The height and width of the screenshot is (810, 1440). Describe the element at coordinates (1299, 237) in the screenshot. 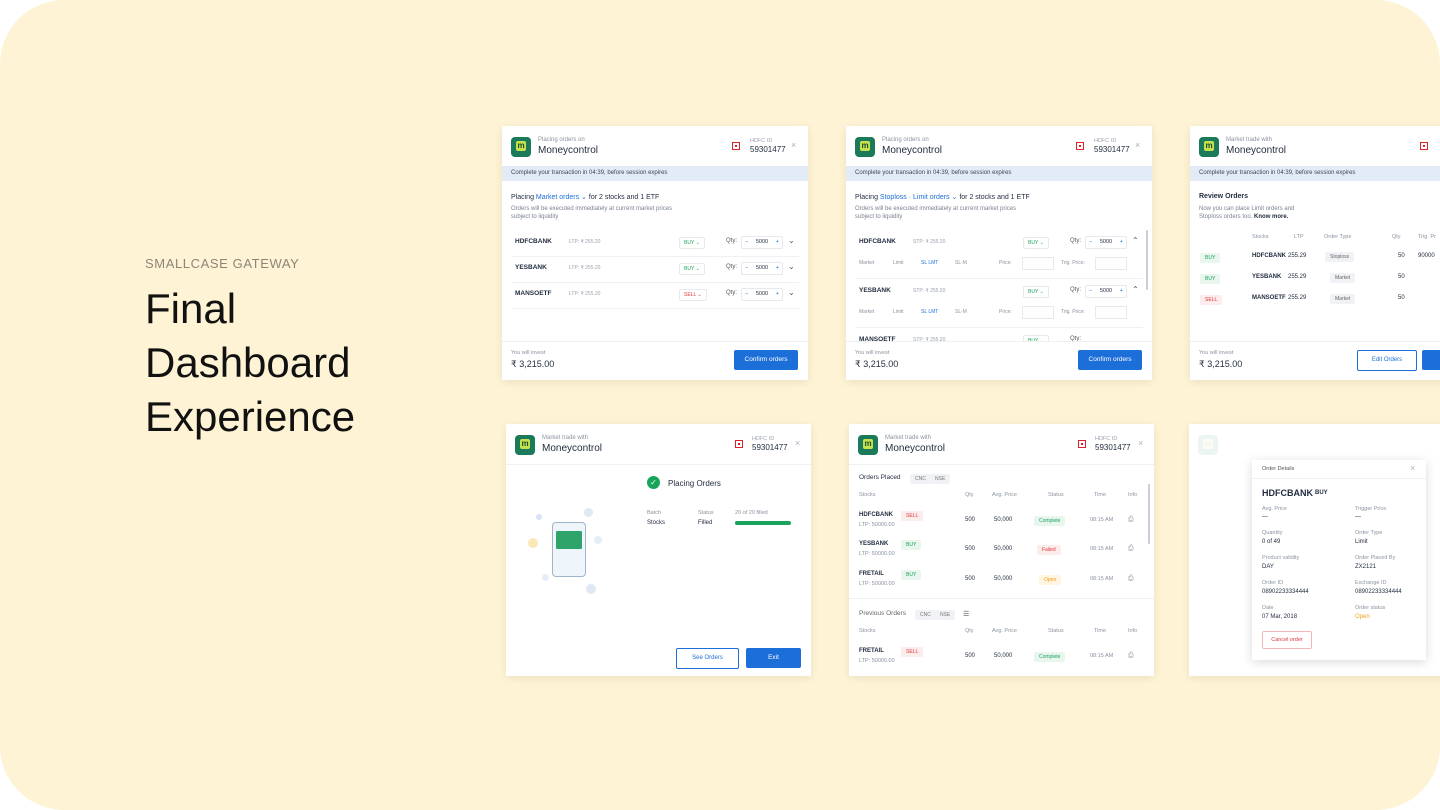

I see `column-header: LTP` at that location.